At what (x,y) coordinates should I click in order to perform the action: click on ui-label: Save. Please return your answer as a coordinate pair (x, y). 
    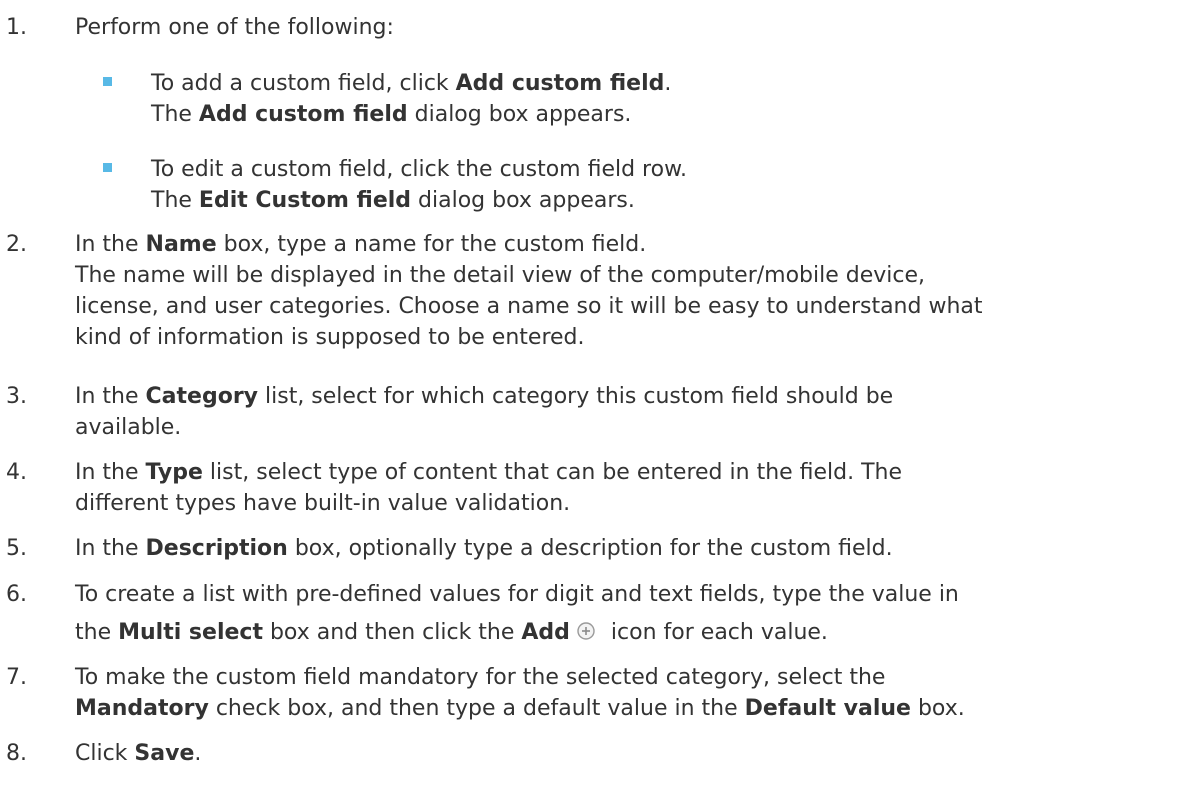
    Looking at the image, I should click on (164, 753).